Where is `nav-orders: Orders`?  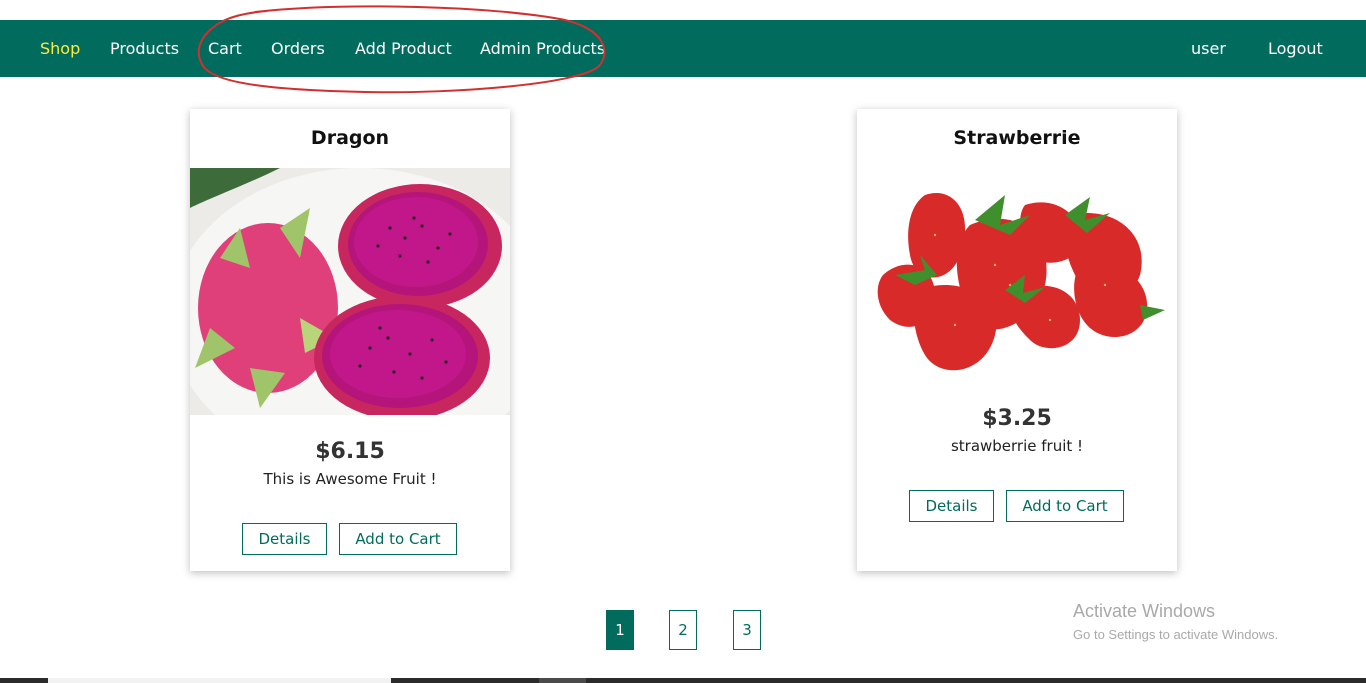
nav-orders: Orders is located at coordinates (298, 48).